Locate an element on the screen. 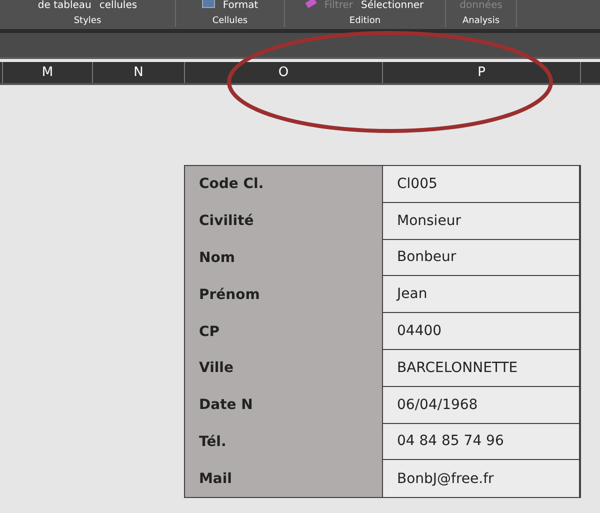 This screenshot has height=513, width=600. field-value: BARCELONNETTE is located at coordinates (481, 368).